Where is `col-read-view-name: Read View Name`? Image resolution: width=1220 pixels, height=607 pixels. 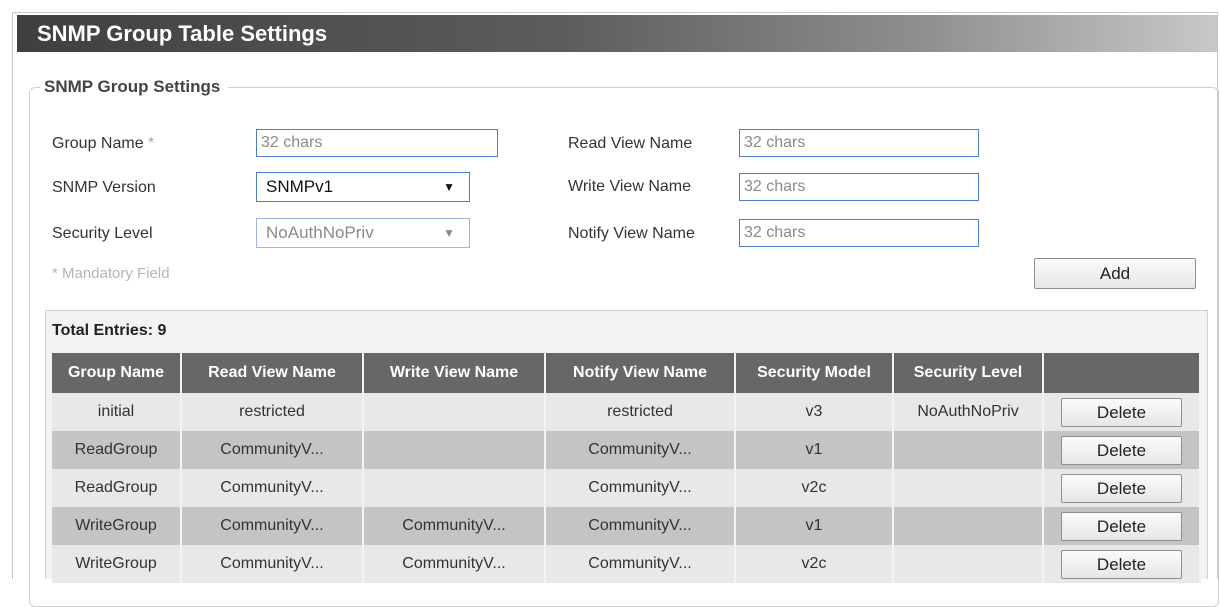
col-read-view-name: Read View Name is located at coordinates (272, 373).